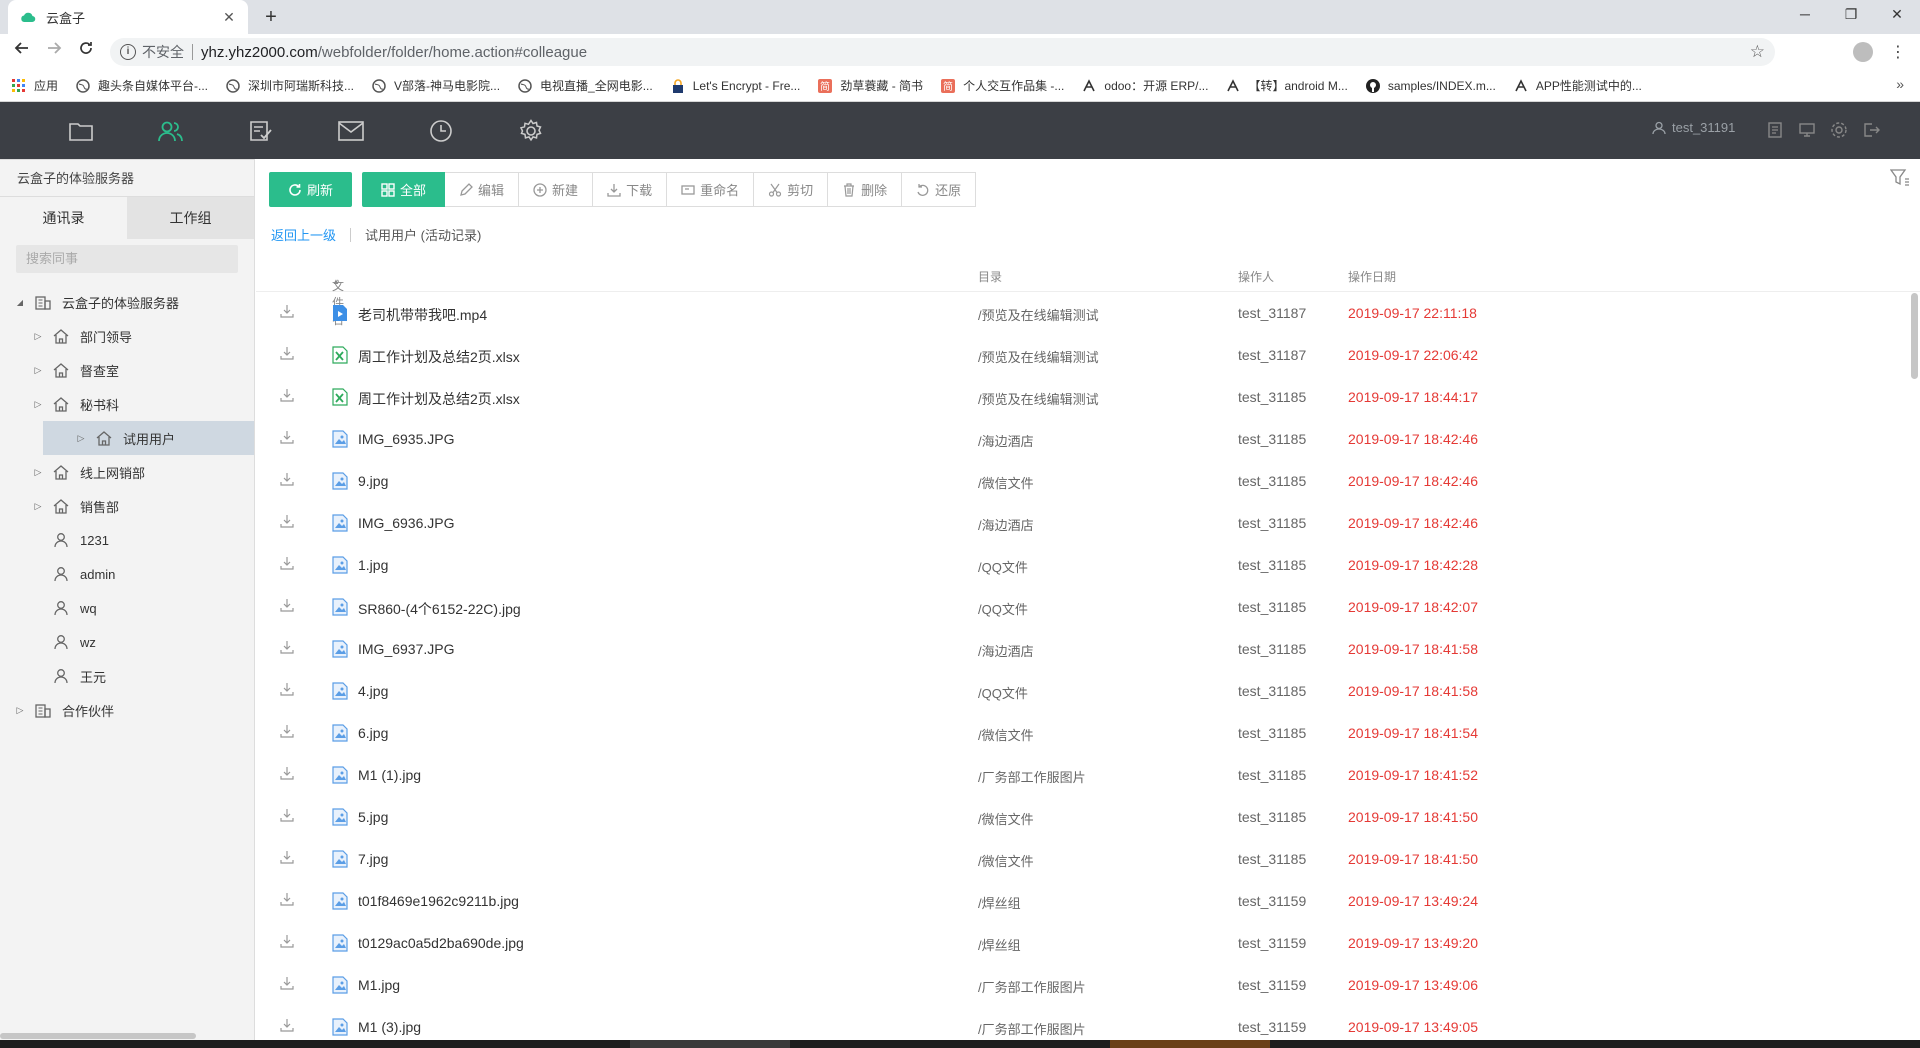 This screenshot has height=1048, width=1920. What do you see at coordinates (1807, 130) in the screenshot?
I see `monitor-icon` at bounding box center [1807, 130].